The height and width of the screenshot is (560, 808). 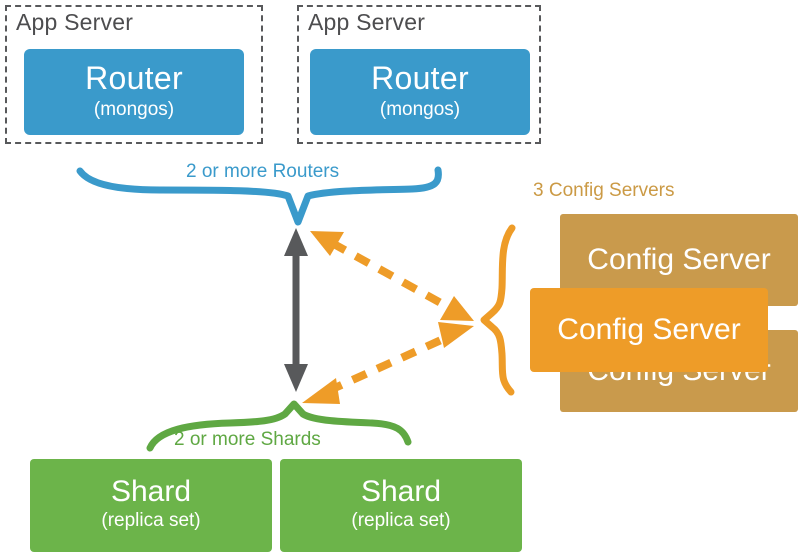 What do you see at coordinates (498, 310) in the screenshot?
I see `config-brace` at bounding box center [498, 310].